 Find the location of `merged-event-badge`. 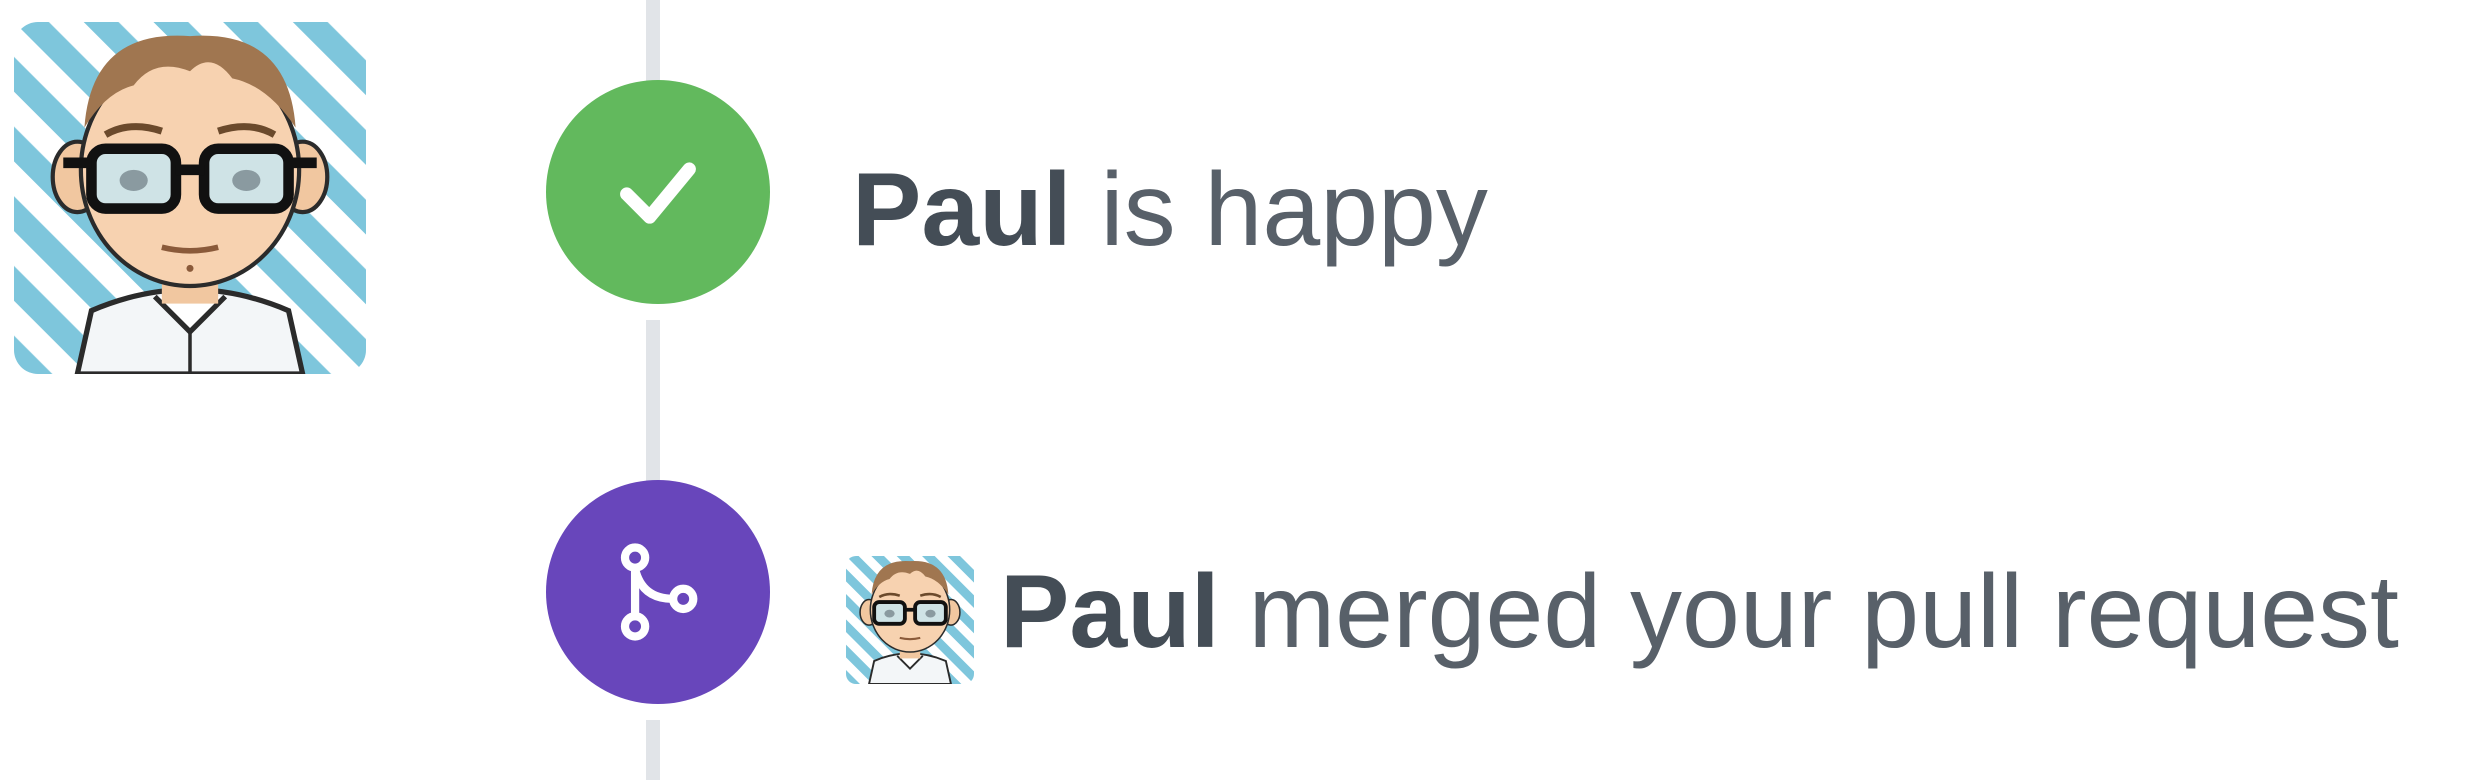

merged-event-badge is located at coordinates (658, 592).